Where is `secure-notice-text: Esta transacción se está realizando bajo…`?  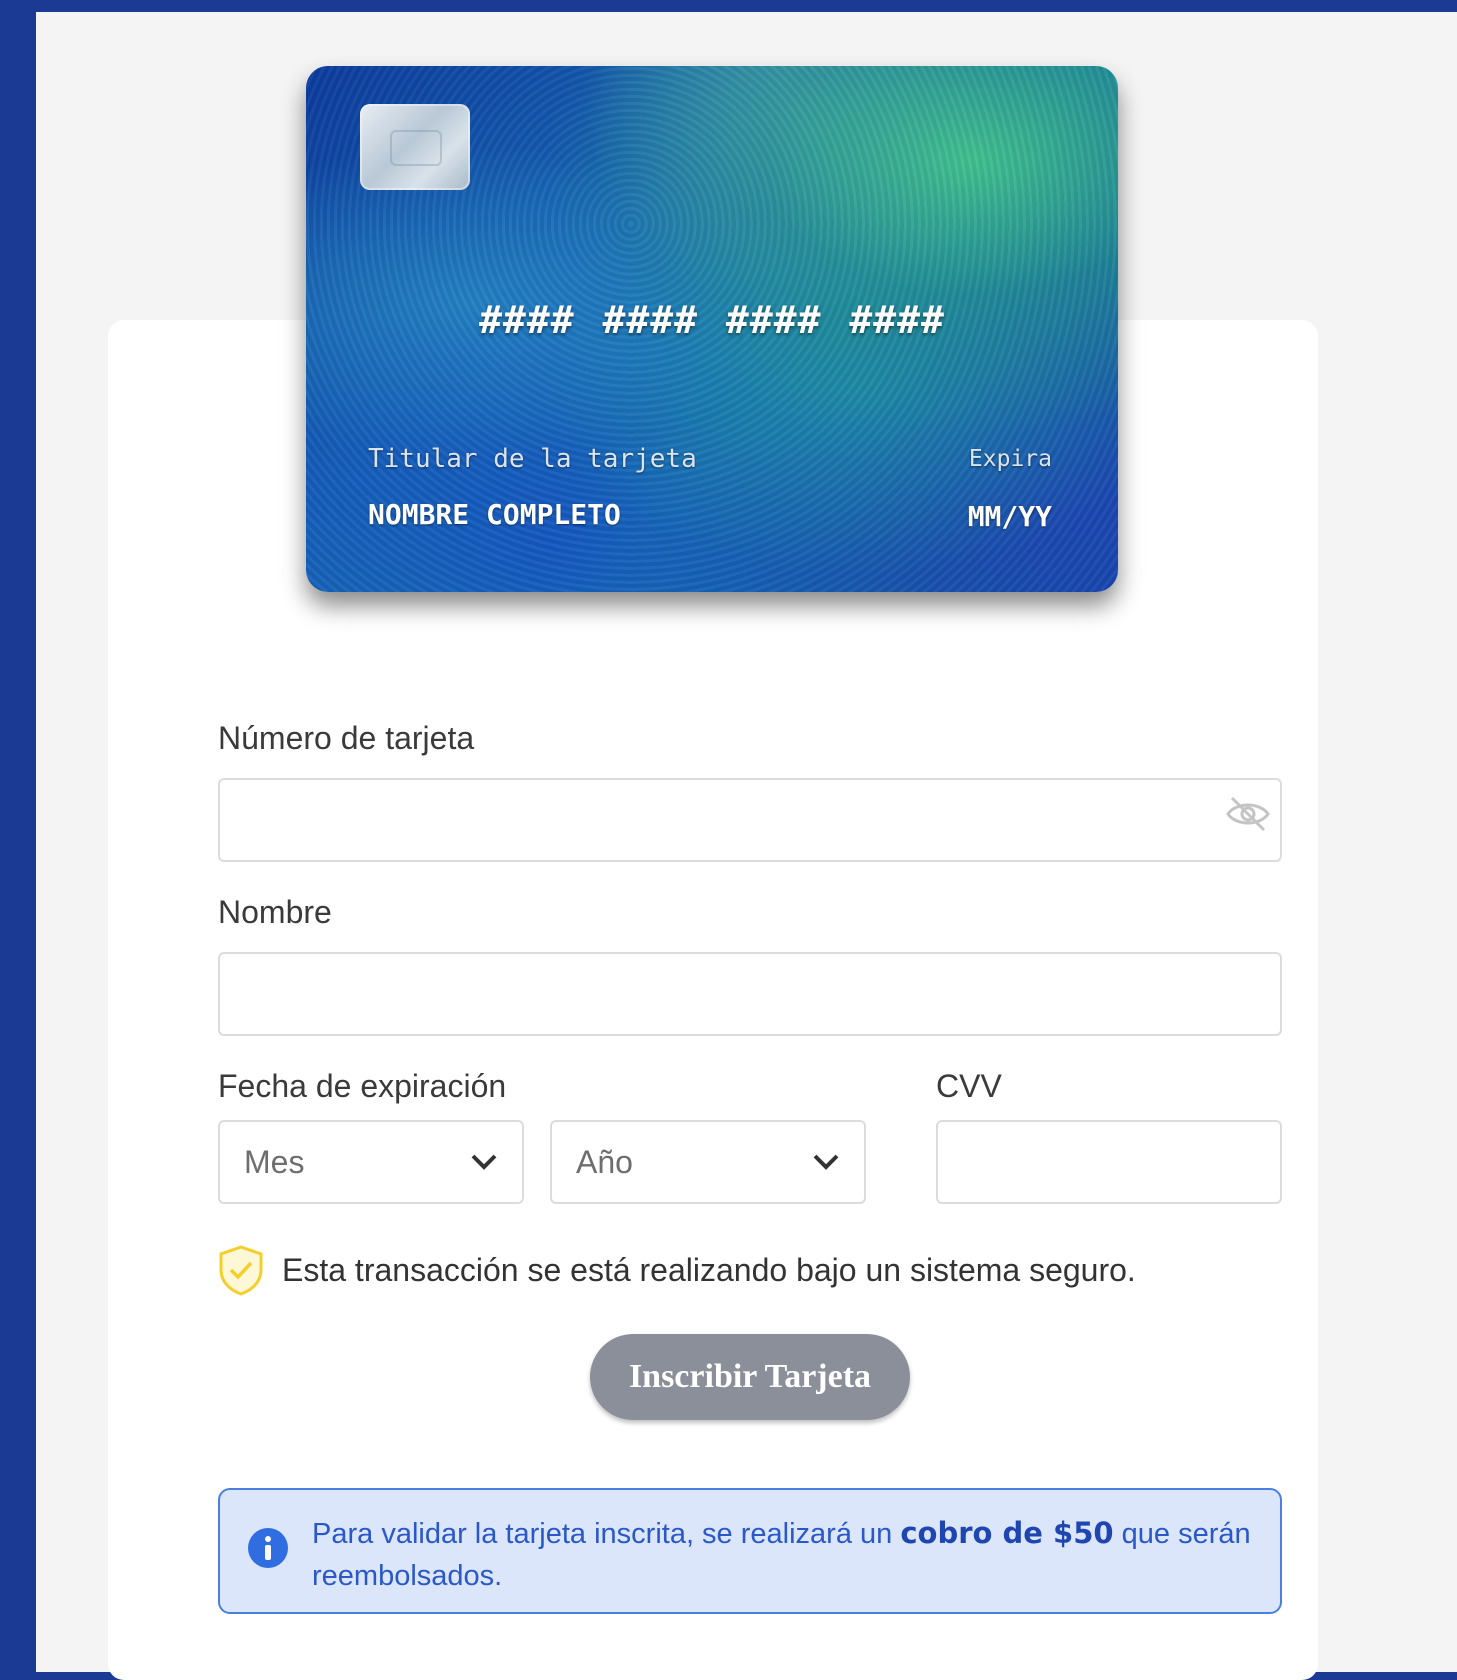
secure-notice-text: Esta transacción se está realizando bajo… is located at coordinates (709, 1269).